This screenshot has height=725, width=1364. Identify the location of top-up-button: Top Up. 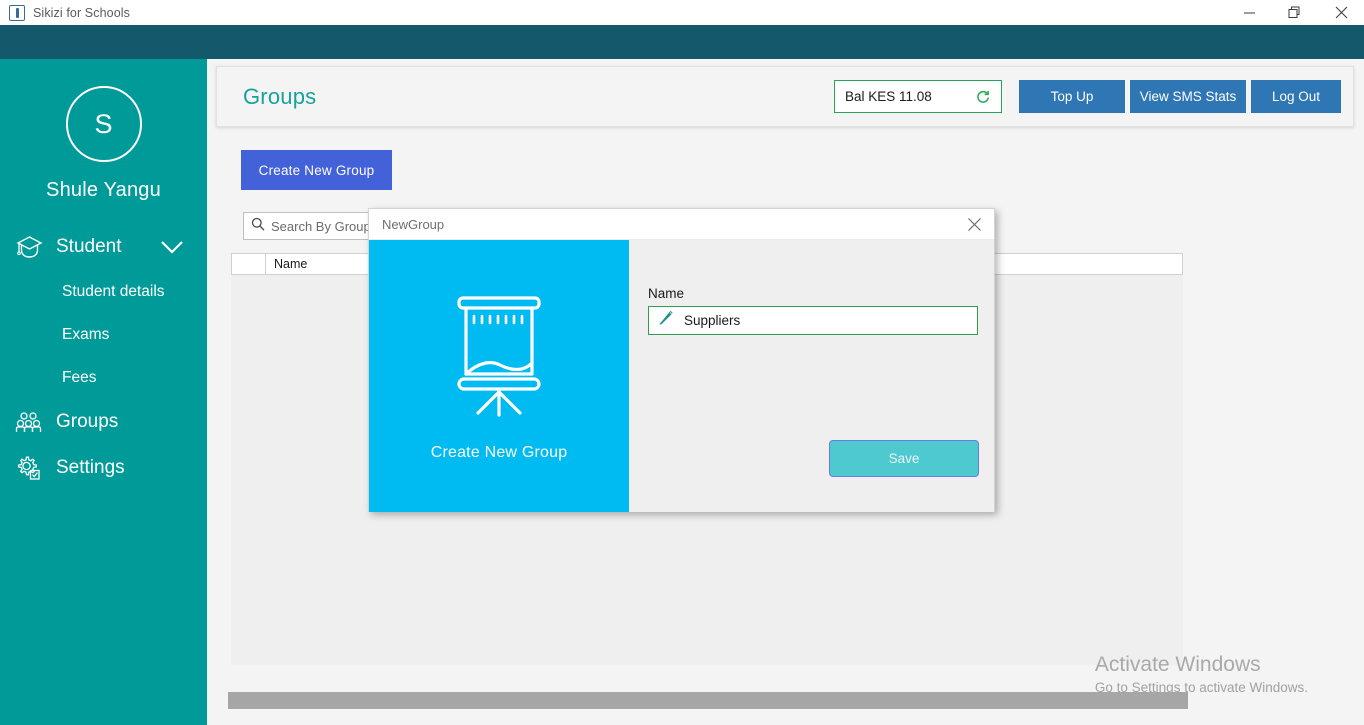
(1072, 96).